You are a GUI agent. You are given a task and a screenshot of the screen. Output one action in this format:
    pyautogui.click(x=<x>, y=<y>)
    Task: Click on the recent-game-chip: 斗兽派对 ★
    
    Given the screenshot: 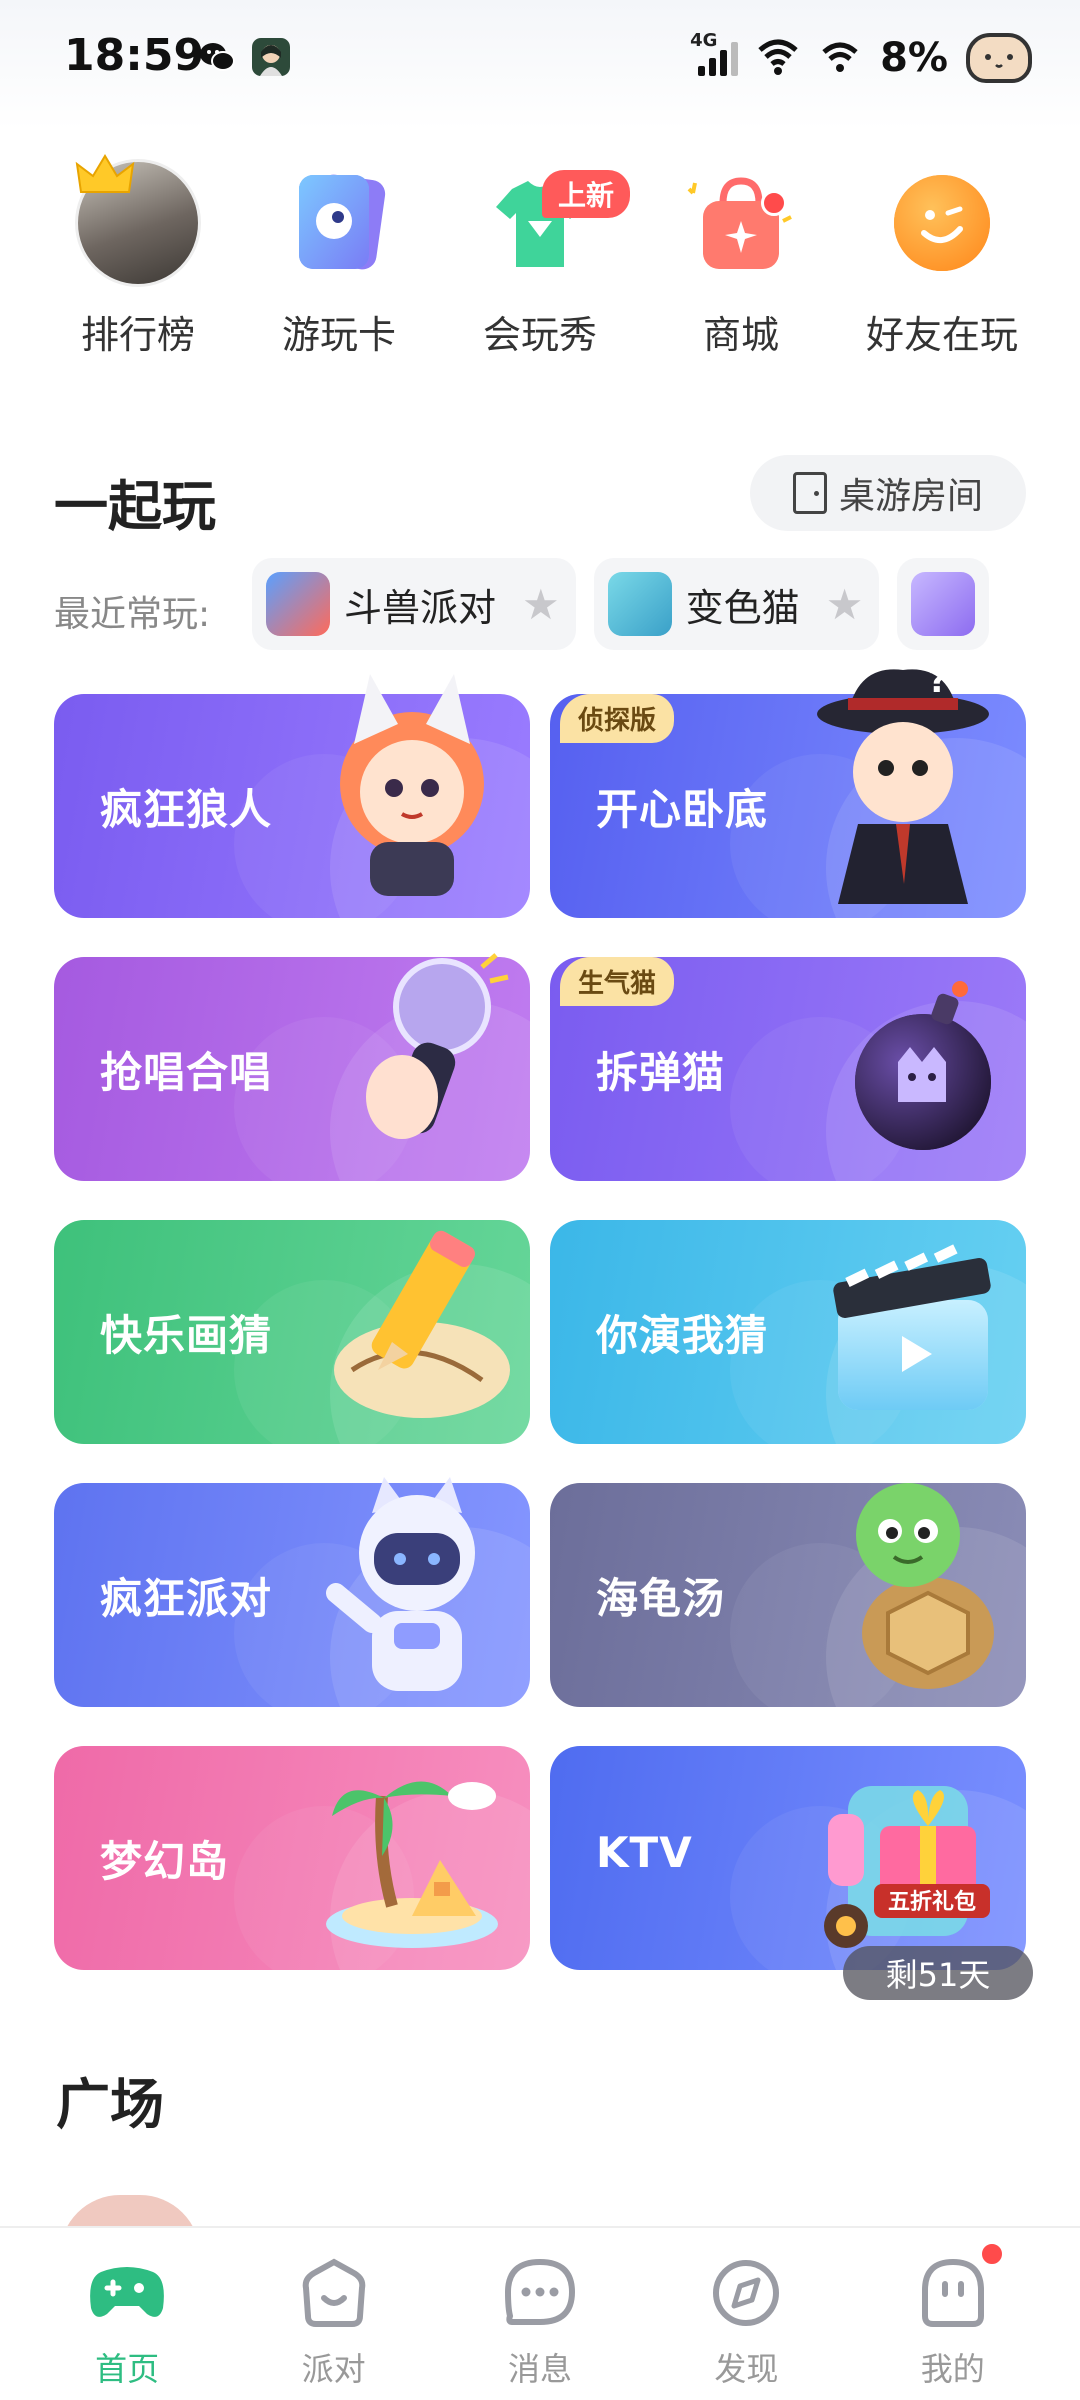 What is the action you would take?
    pyautogui.click(x=414, y=604)
    